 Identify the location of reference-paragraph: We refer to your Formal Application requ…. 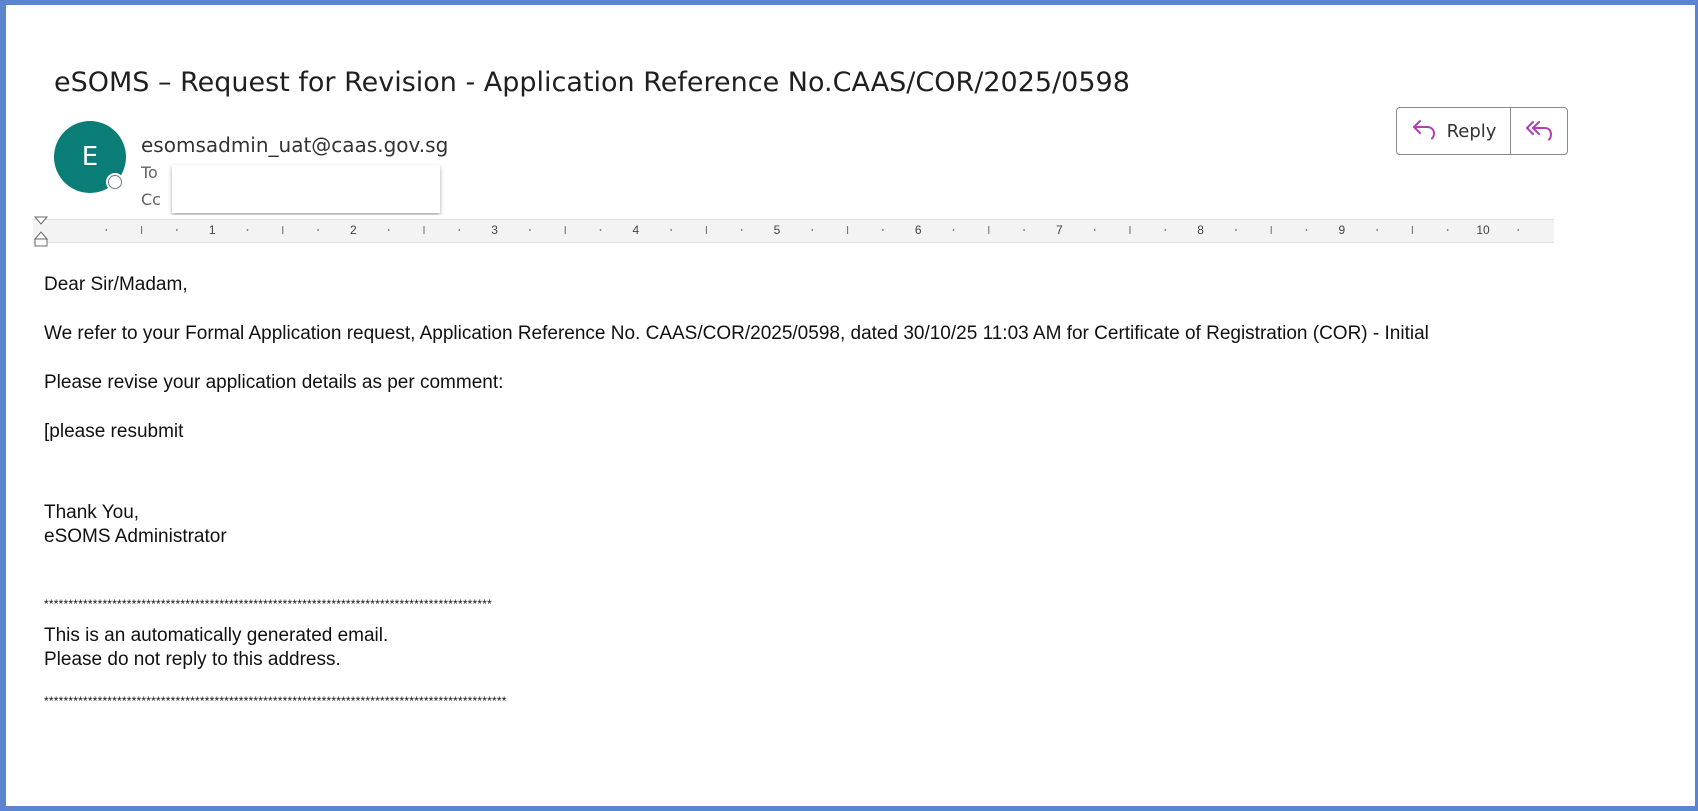
(736, 333).